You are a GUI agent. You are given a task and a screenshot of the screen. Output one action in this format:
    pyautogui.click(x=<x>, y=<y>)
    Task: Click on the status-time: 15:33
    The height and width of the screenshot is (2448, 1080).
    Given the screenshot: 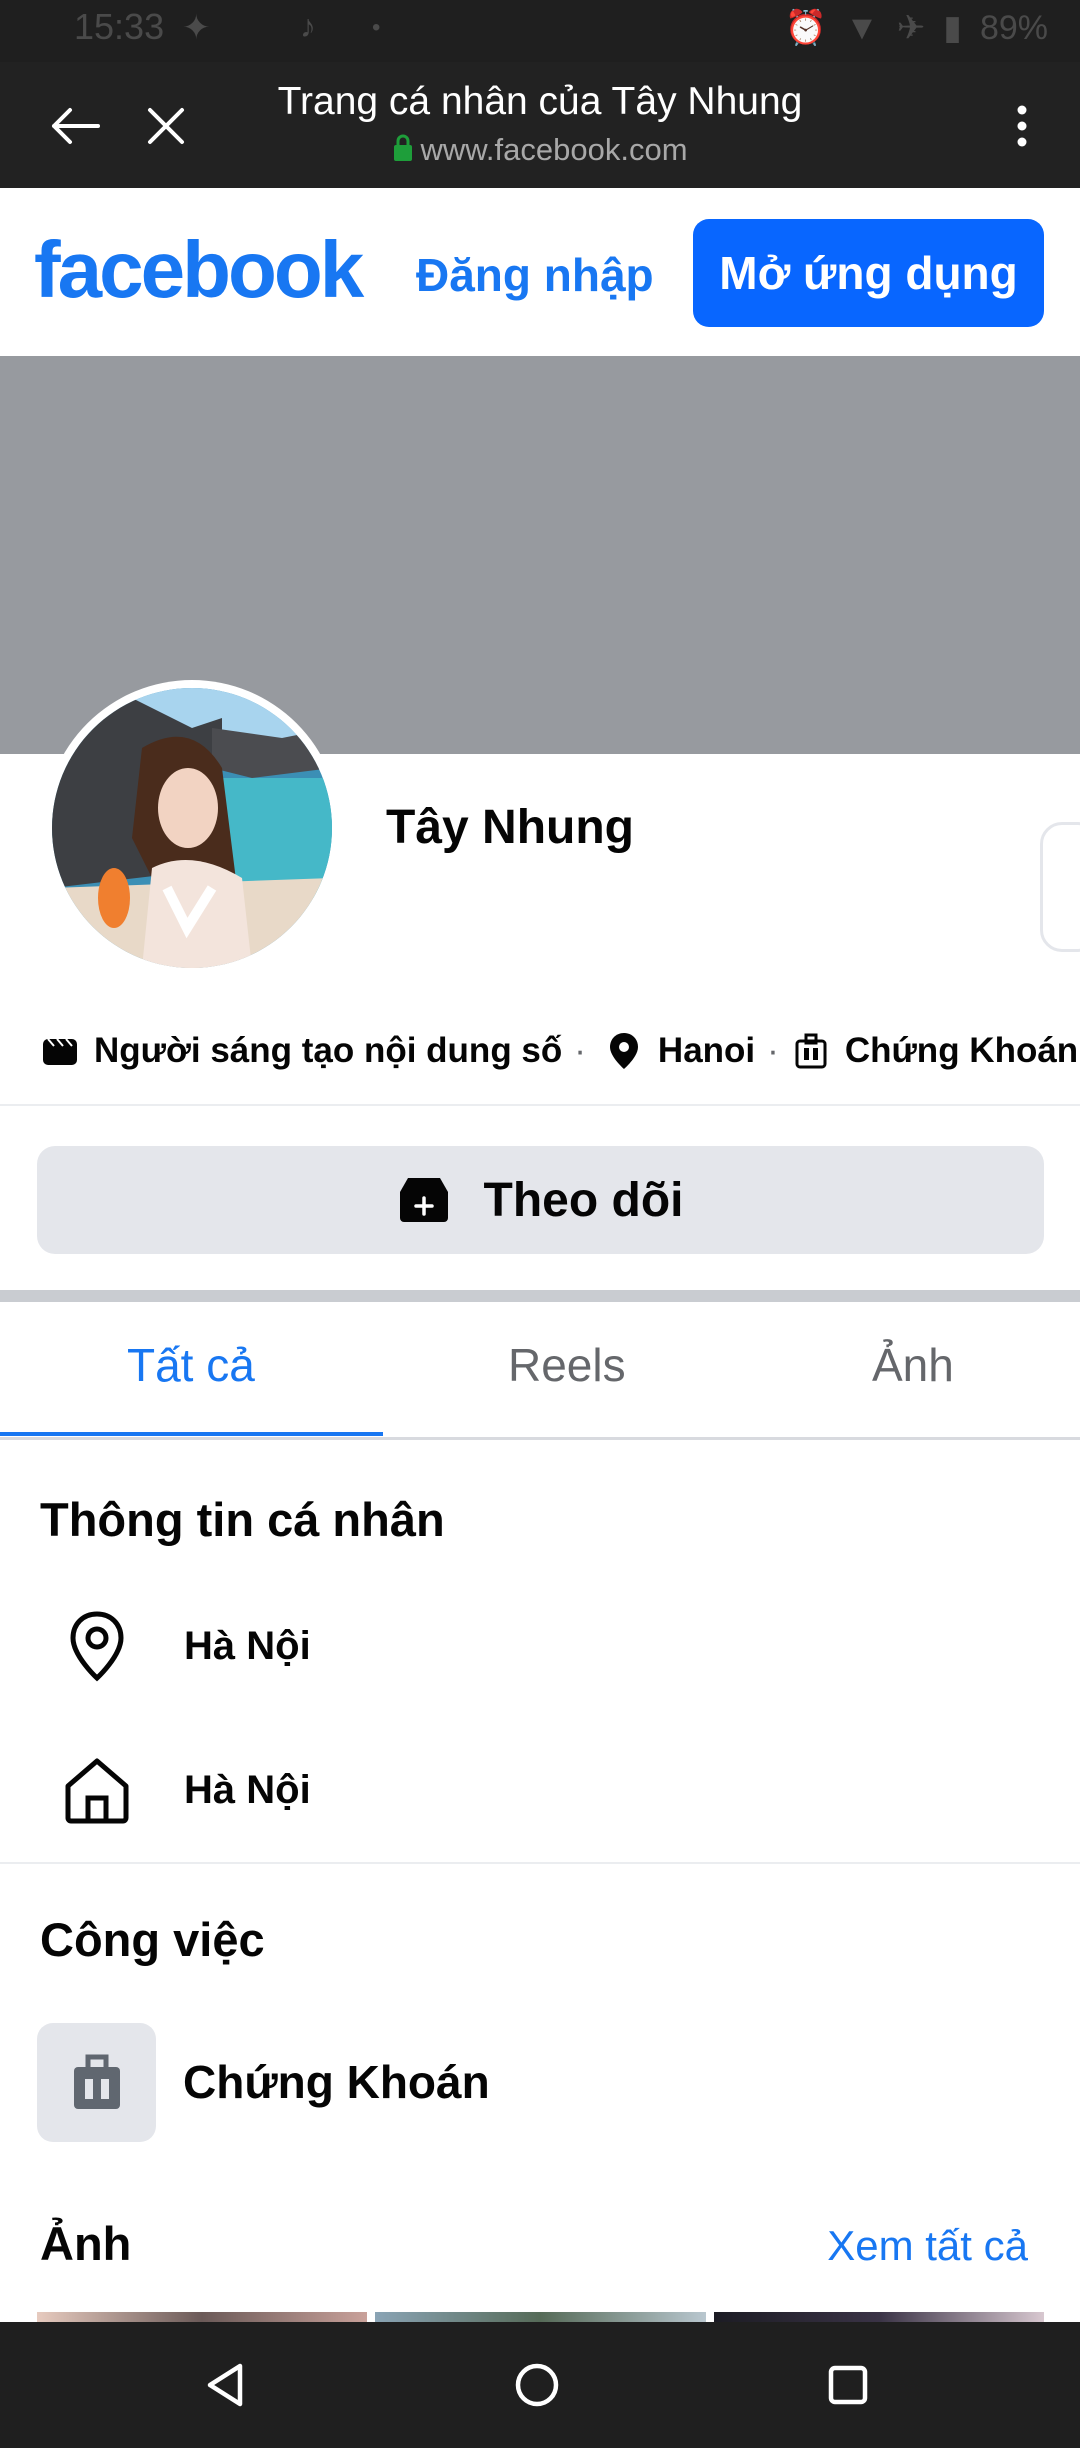 What is the action you would take?
    pyautogui.click(x=119, y=26)
    